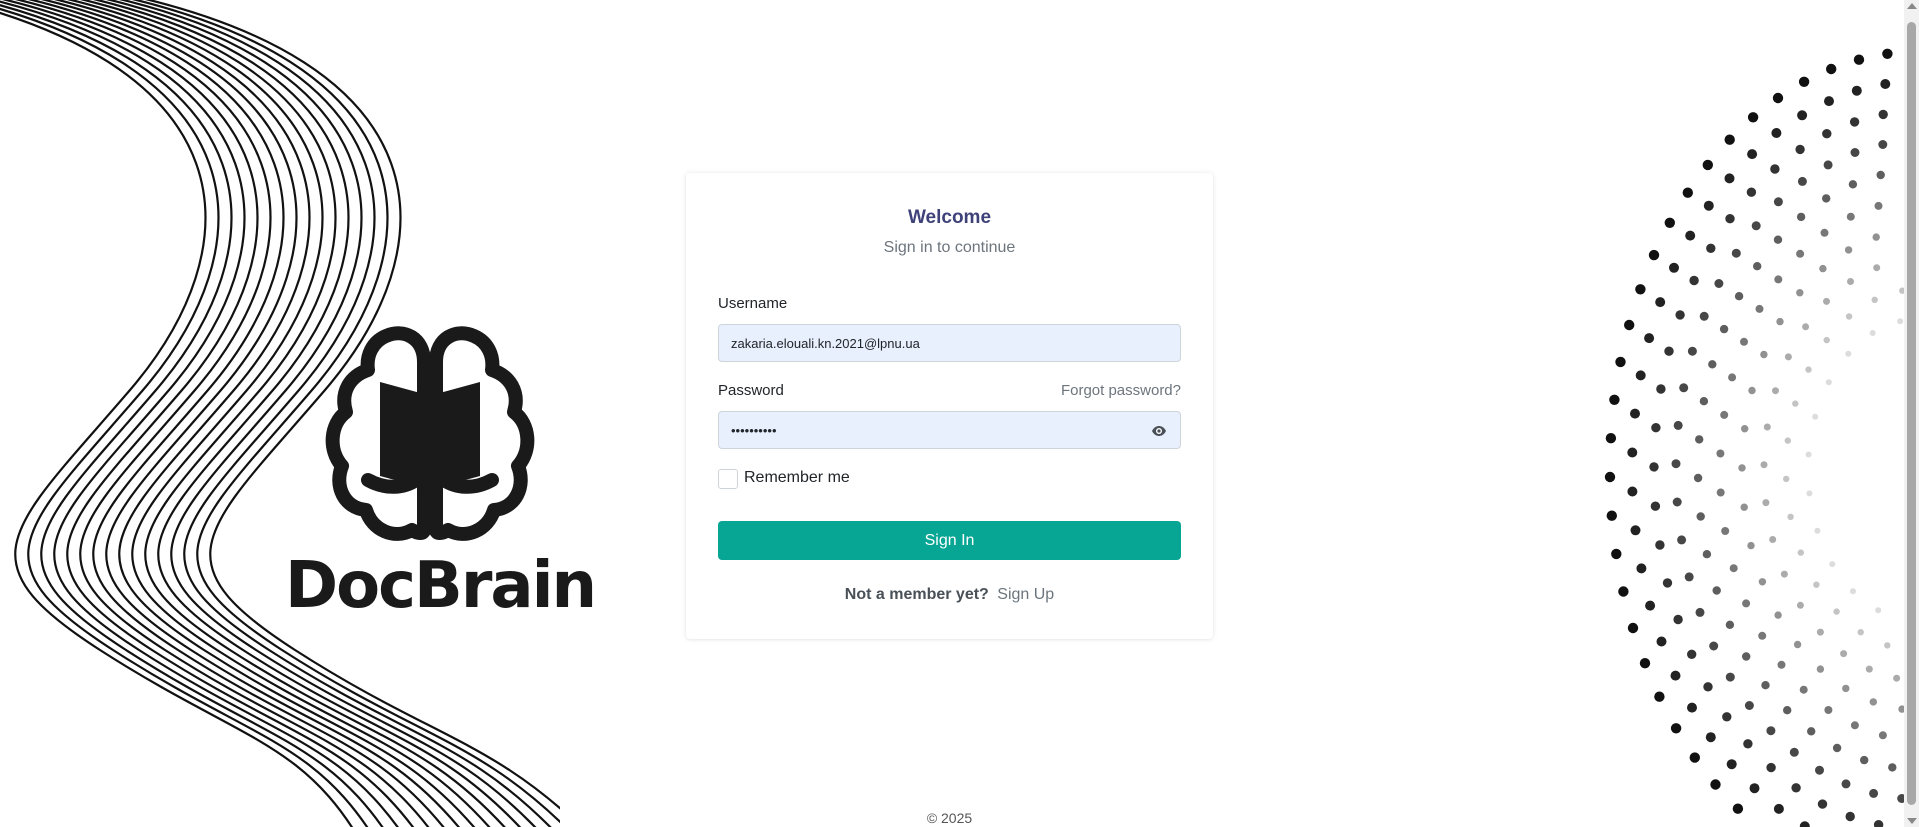 The height and width of the screenshot is (827, 1919). Describe the element at coordinates (949, 430) in the screenshot. I see `password-input` at that location.